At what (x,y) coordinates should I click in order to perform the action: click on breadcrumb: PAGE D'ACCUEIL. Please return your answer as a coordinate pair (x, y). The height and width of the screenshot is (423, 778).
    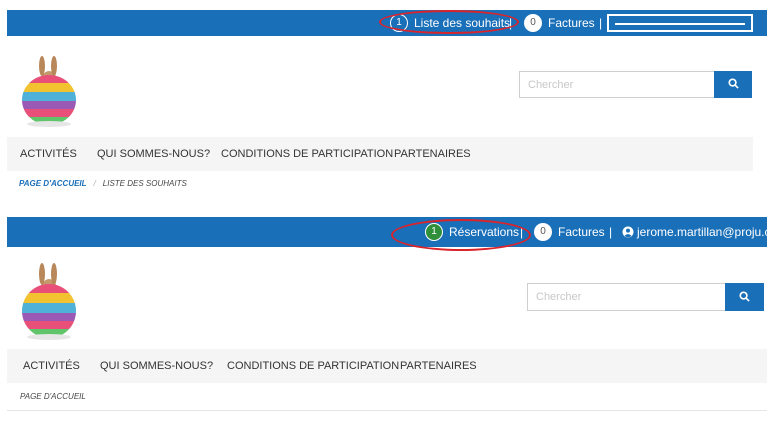
    Looking at the image, I should click on (53, 396).